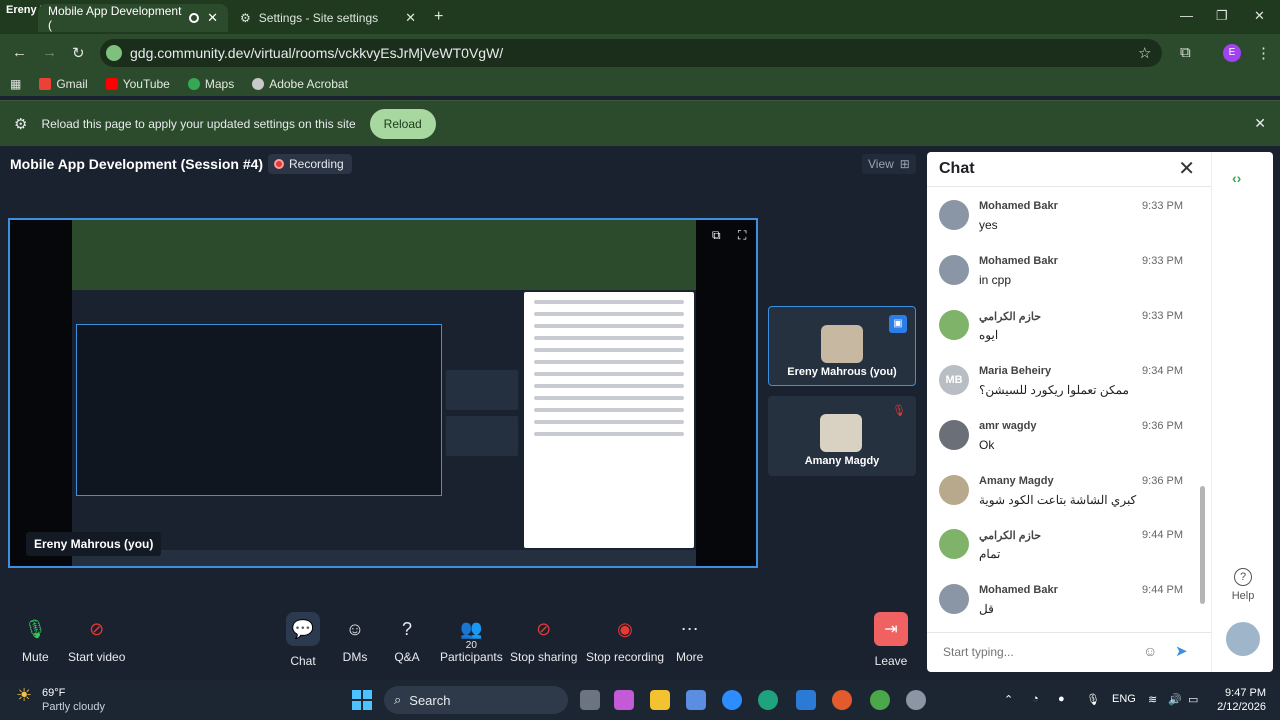 The width and height of the screenshot is (1280, 720). What do you see at coordinates (1263, 53) in the screenshot?
I see `menu-icon: ⋮` at bounding box center [1263, 53].